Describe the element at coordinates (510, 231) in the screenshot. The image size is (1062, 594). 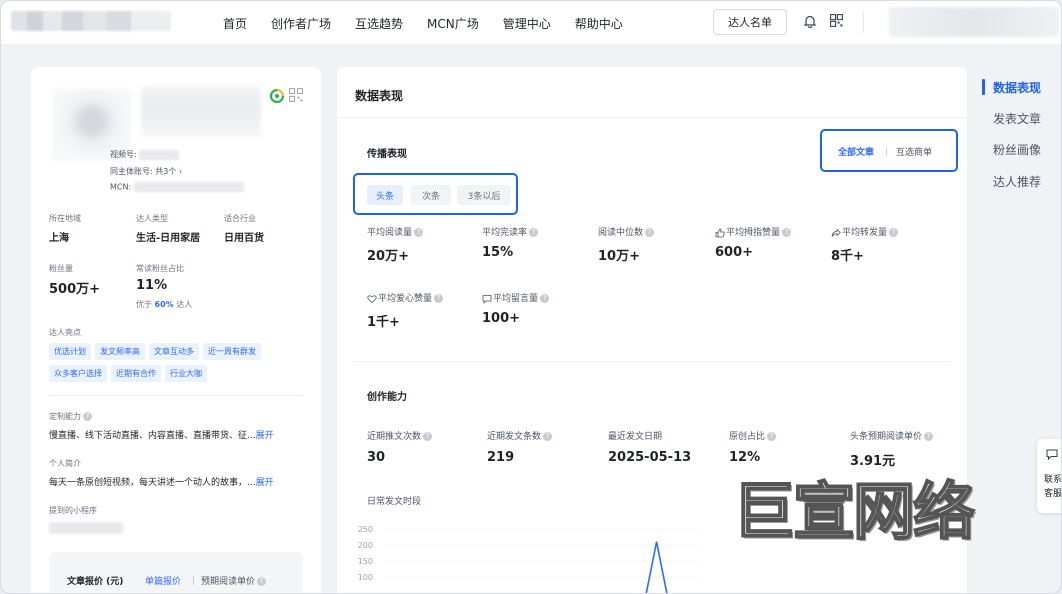
I see `metric-label: 平均完读率?` at that location.